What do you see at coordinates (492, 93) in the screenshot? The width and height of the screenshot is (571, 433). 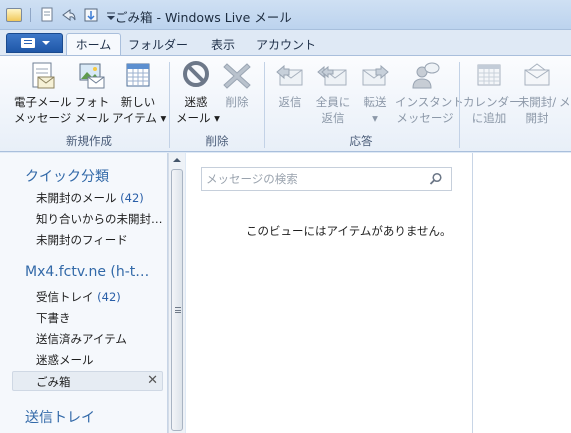 I see `add-to-calendar-button: カレンダー に追加` at bounding box center [492, 93].